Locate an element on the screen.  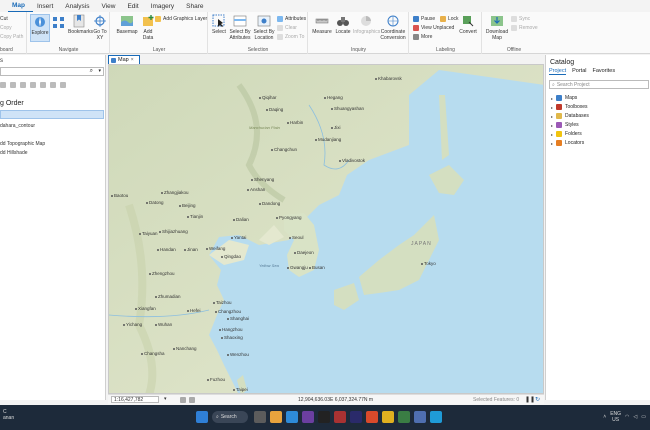
tab-insert: Insert is located at coordinates (47, 6).